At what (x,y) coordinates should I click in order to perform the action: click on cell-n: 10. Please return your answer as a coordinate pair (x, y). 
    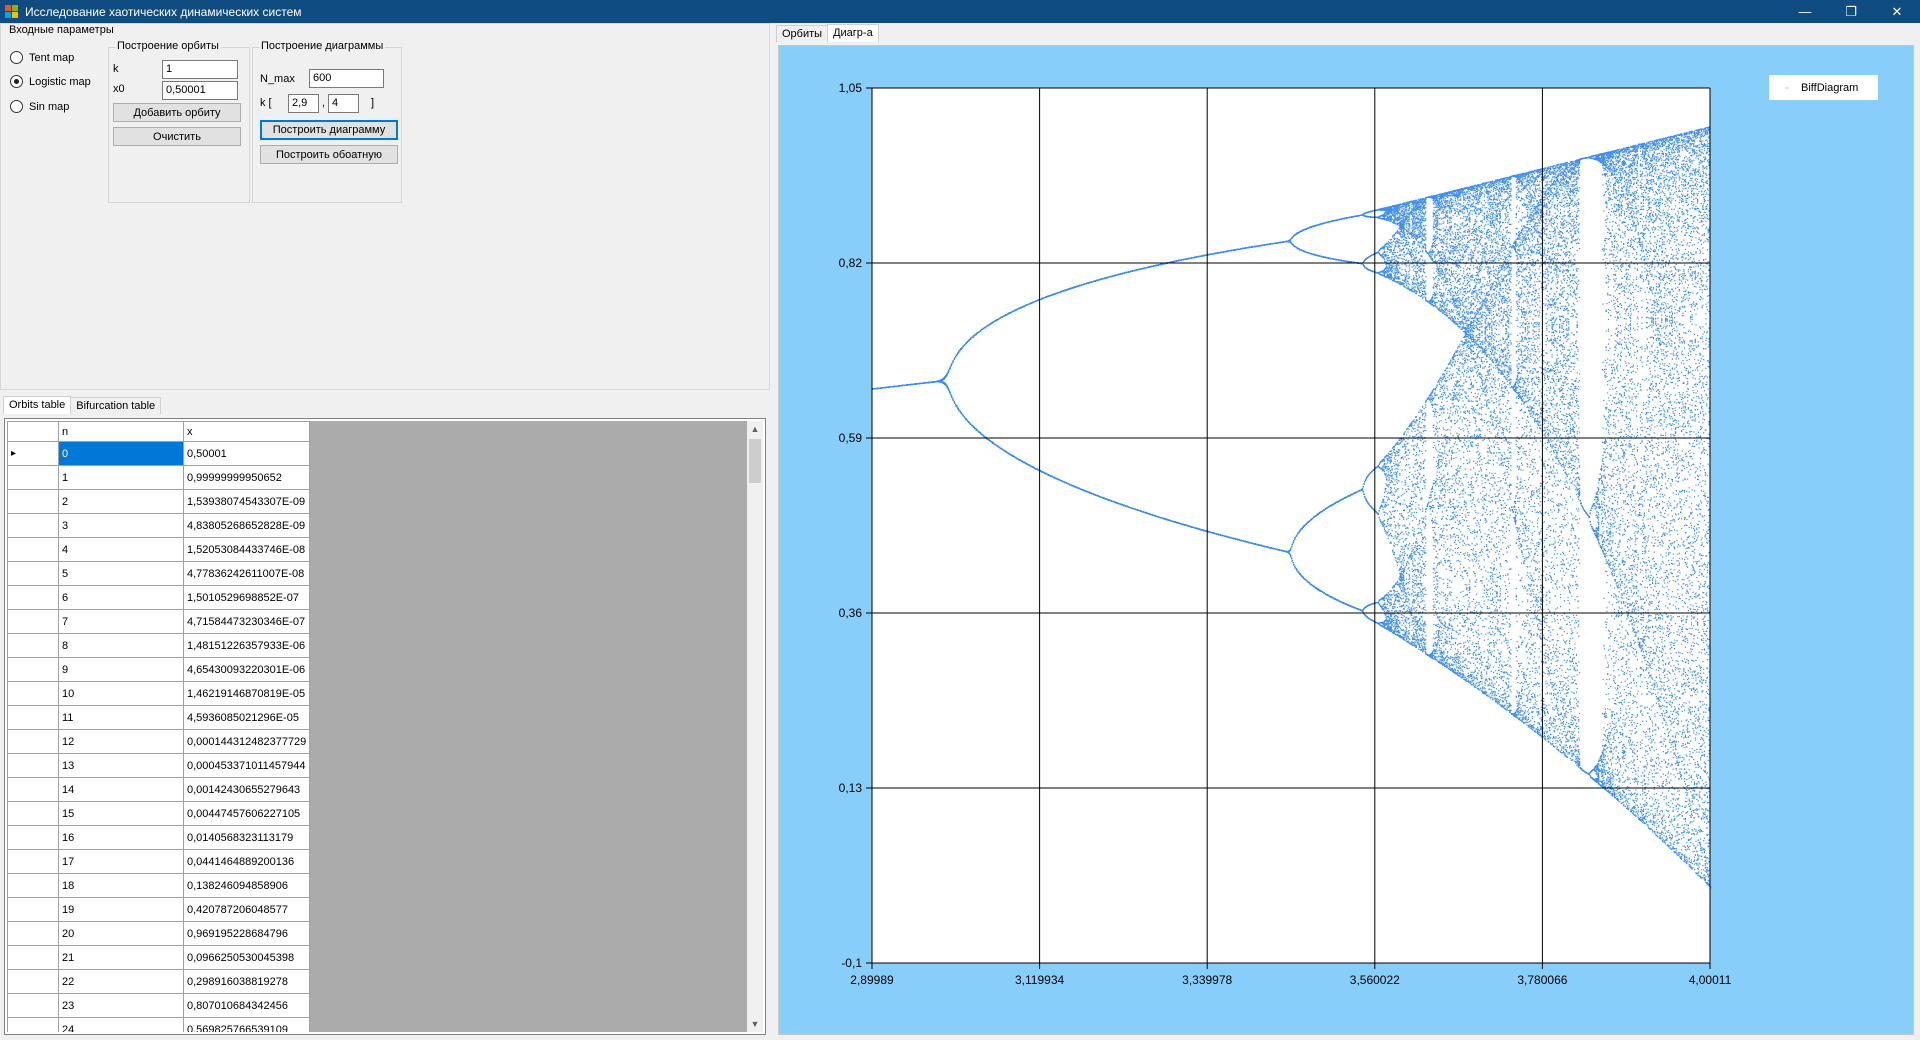
    Looking at the image, I should click on (121, 694).